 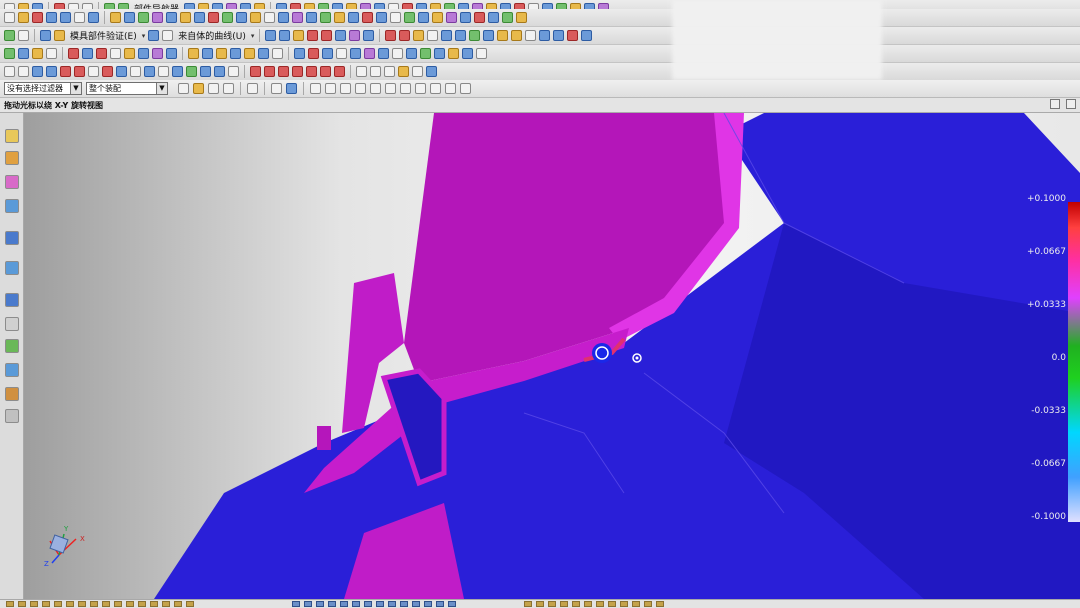 What do you see at coordinates (12, 182) in the screenshot?
I see `part-navigator-icon` at bounding box center [12, 182].